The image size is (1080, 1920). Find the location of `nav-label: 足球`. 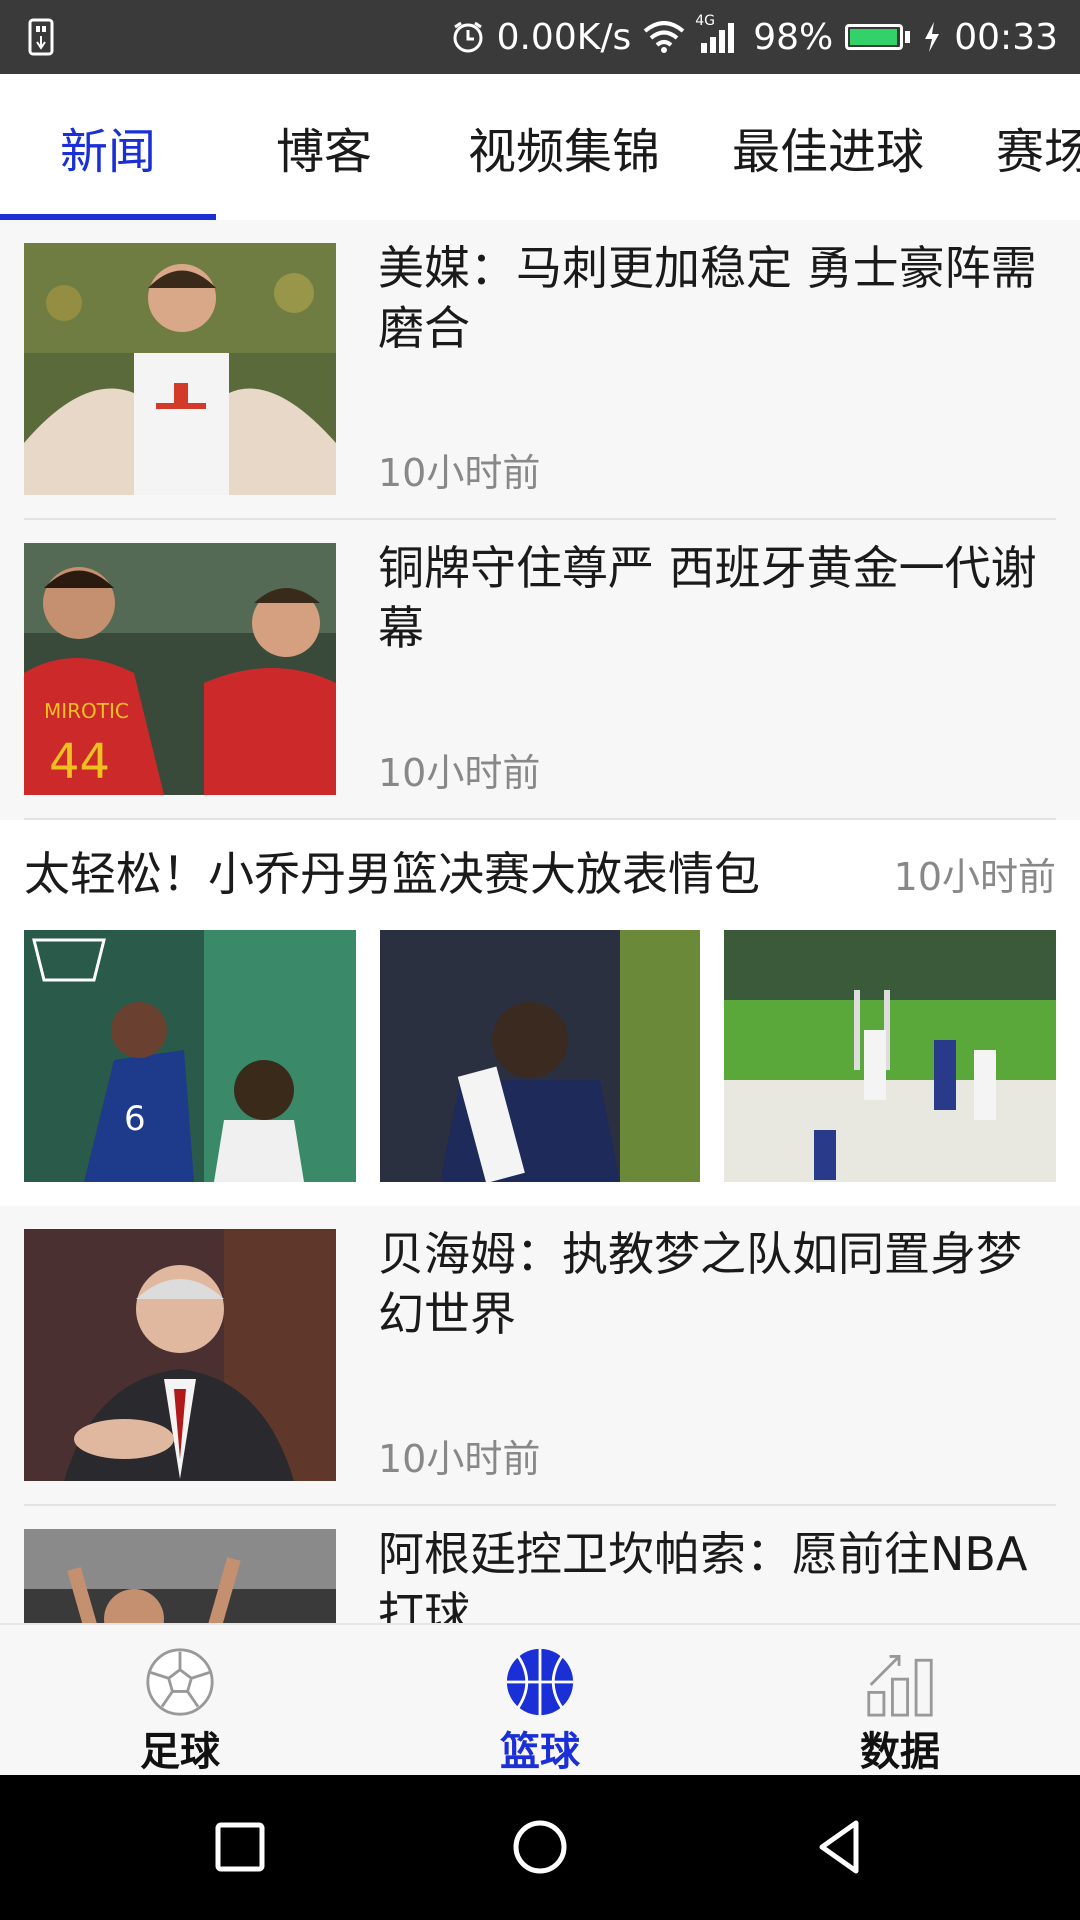

nav-label: 足球 is located at coordinates (180, 1752).